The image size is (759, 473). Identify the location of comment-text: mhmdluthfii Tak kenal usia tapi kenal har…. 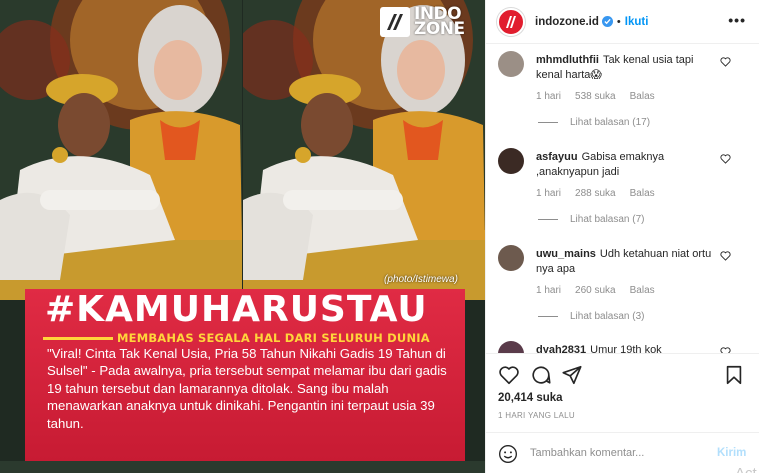
(626, 68).